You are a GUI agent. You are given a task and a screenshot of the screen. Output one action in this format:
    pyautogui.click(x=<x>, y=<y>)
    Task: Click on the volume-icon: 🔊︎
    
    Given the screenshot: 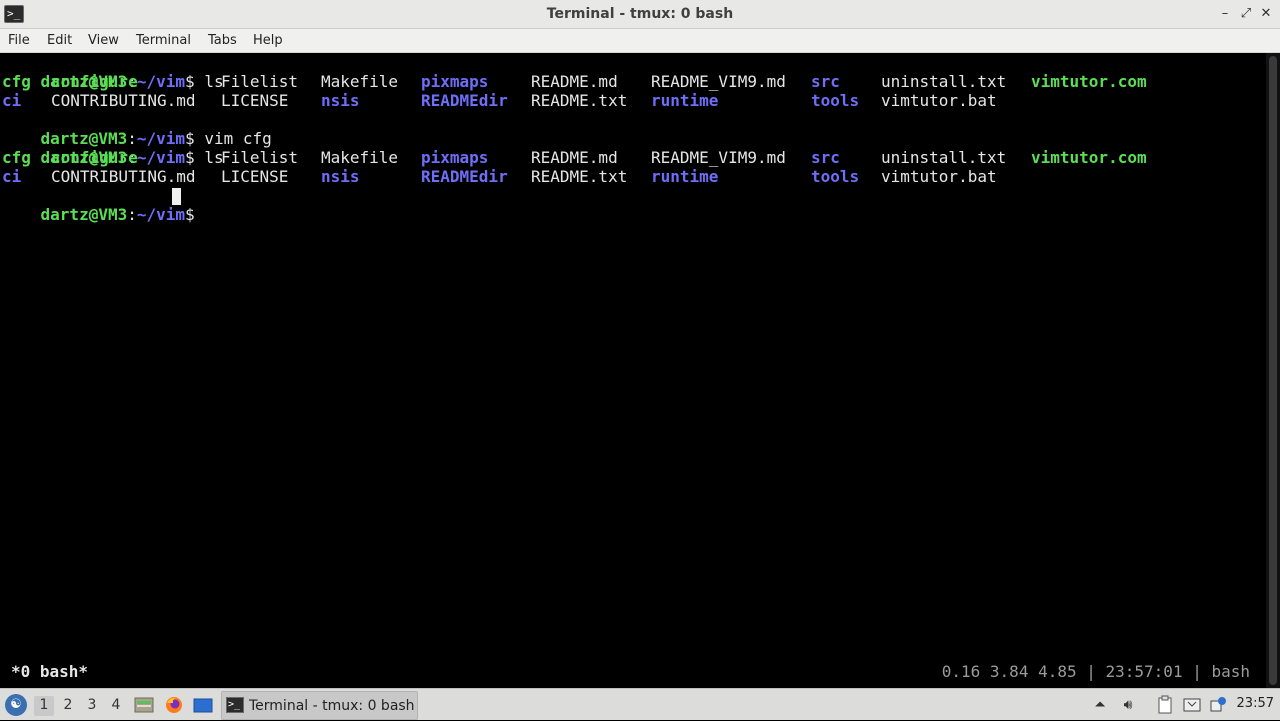 What is the action you would take?
    pyautogui.click(x=1128, y=705)
    